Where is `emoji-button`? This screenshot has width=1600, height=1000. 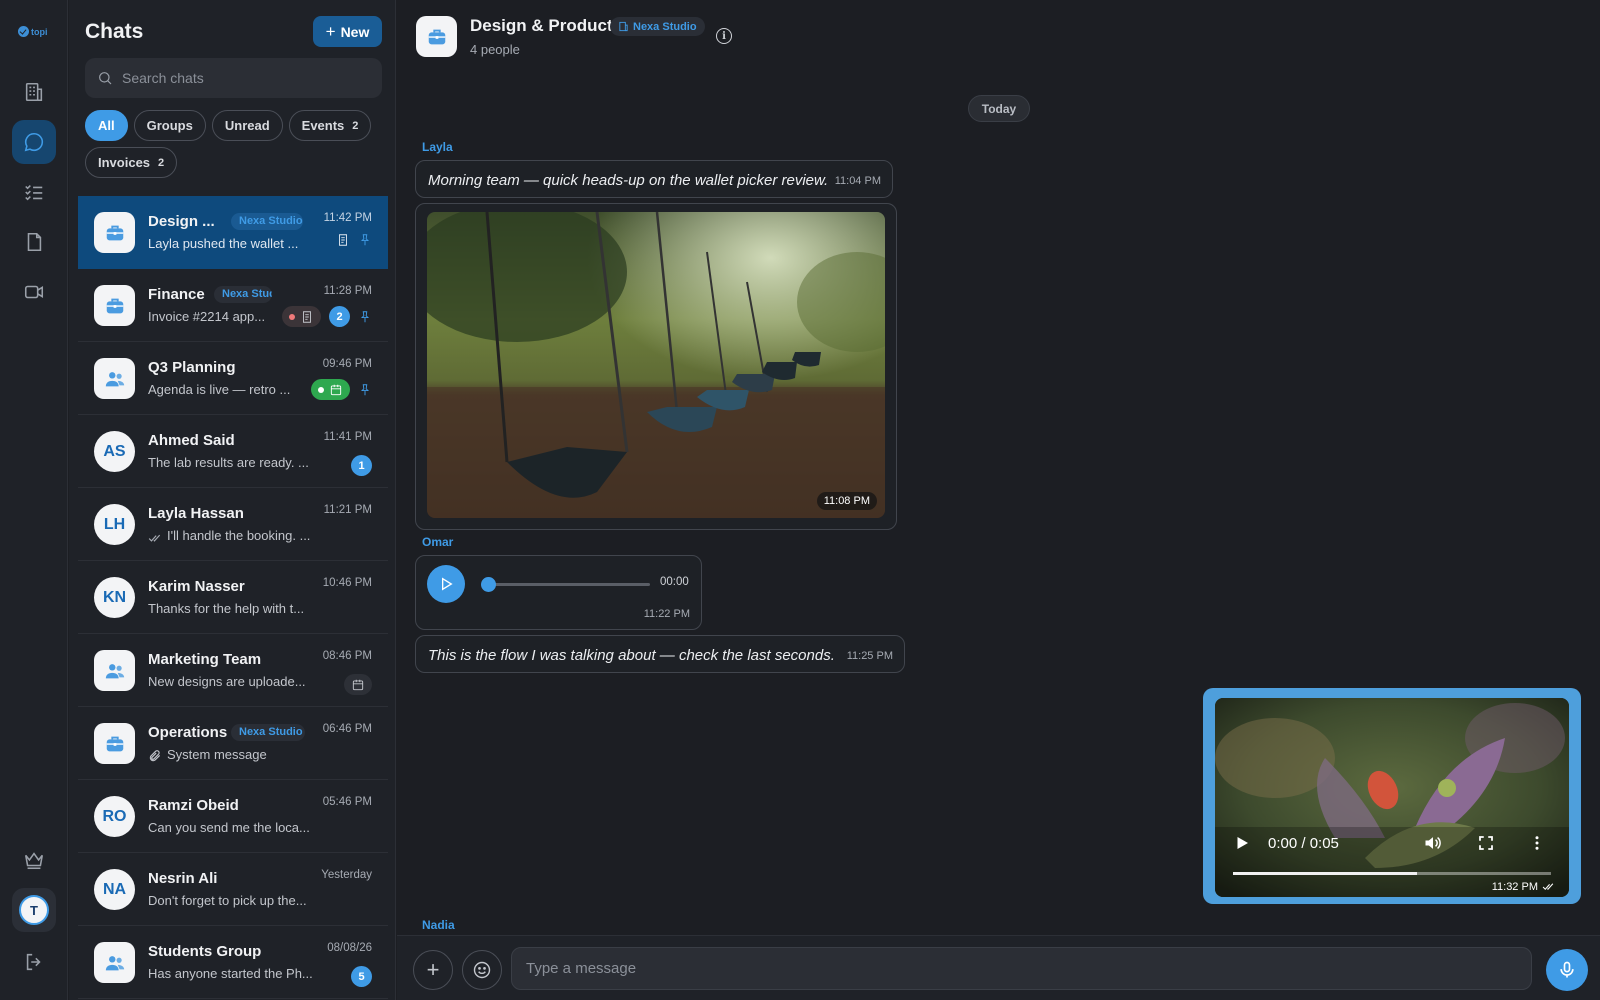
emoji-button is located at coordinates (482, 970).